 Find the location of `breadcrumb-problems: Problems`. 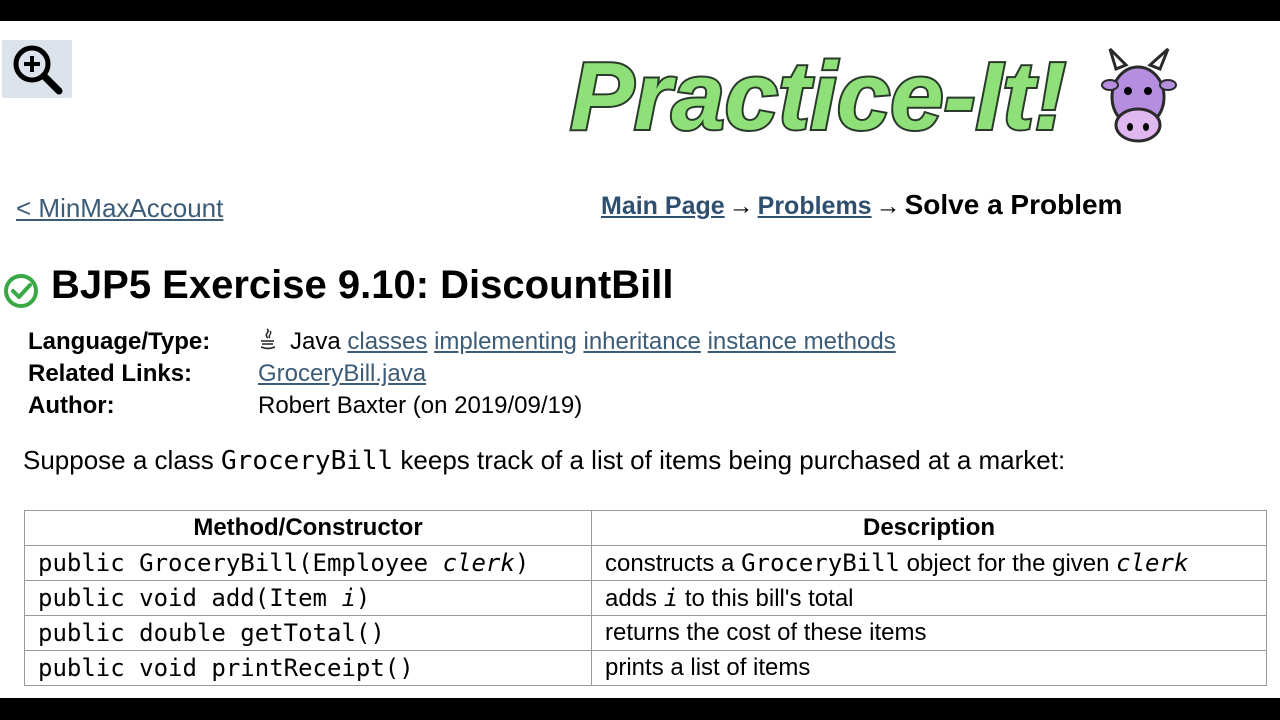

breadcrumb-problems: Problems is located at coordinates (815, 206).